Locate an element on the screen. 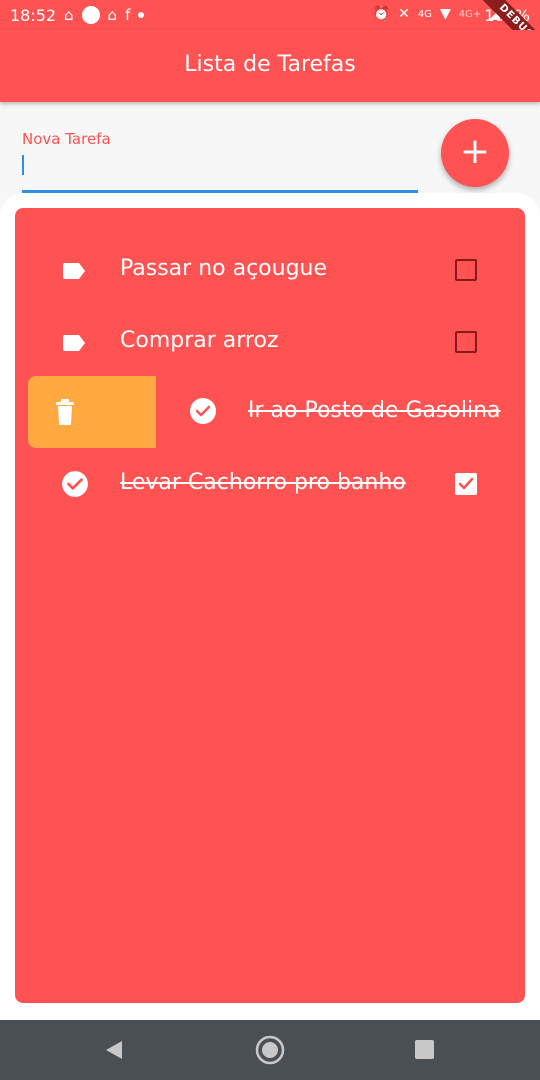 The image size is (540, 1080). home-icon is located at coordinates (270, 1050).